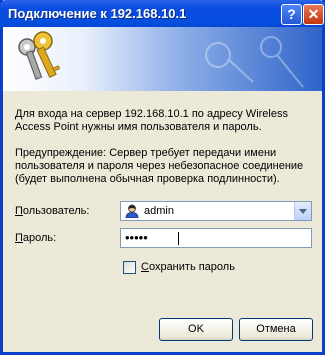 Image resolution: width=325 pixels, height=355 pixels. I want to click on help-button: ?, so click(291, 14).